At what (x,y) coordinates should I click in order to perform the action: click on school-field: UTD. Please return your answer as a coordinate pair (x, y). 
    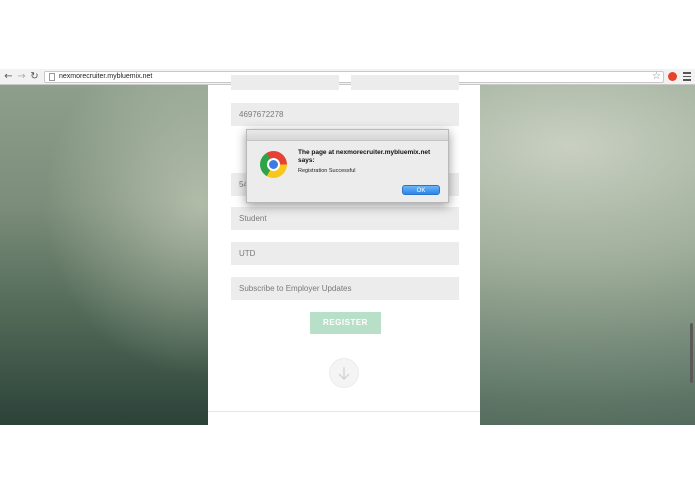
    Looking at the image, I should click on (345, 253).